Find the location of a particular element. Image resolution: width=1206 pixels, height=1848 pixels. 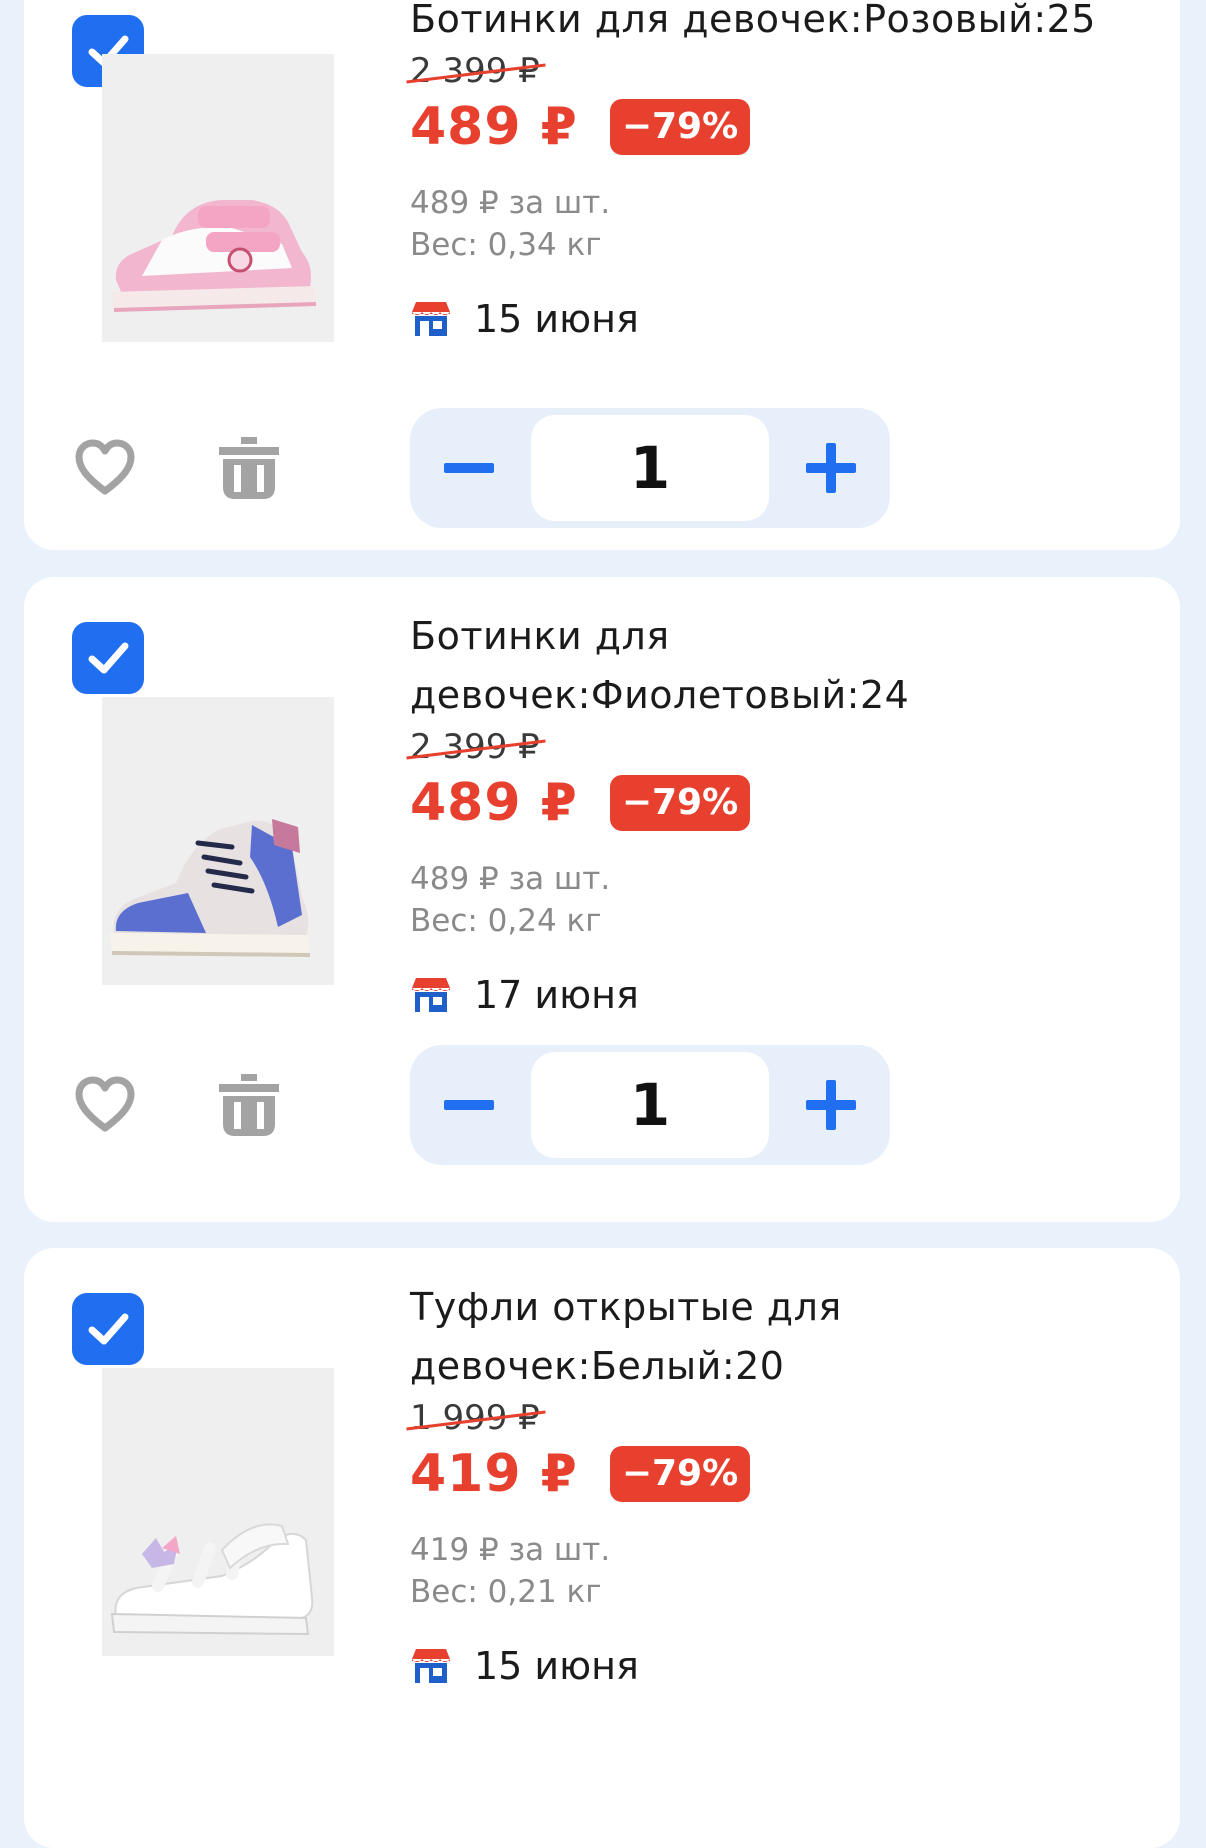

current-price: 419 ₽ is located at coordinates (494, 1474).